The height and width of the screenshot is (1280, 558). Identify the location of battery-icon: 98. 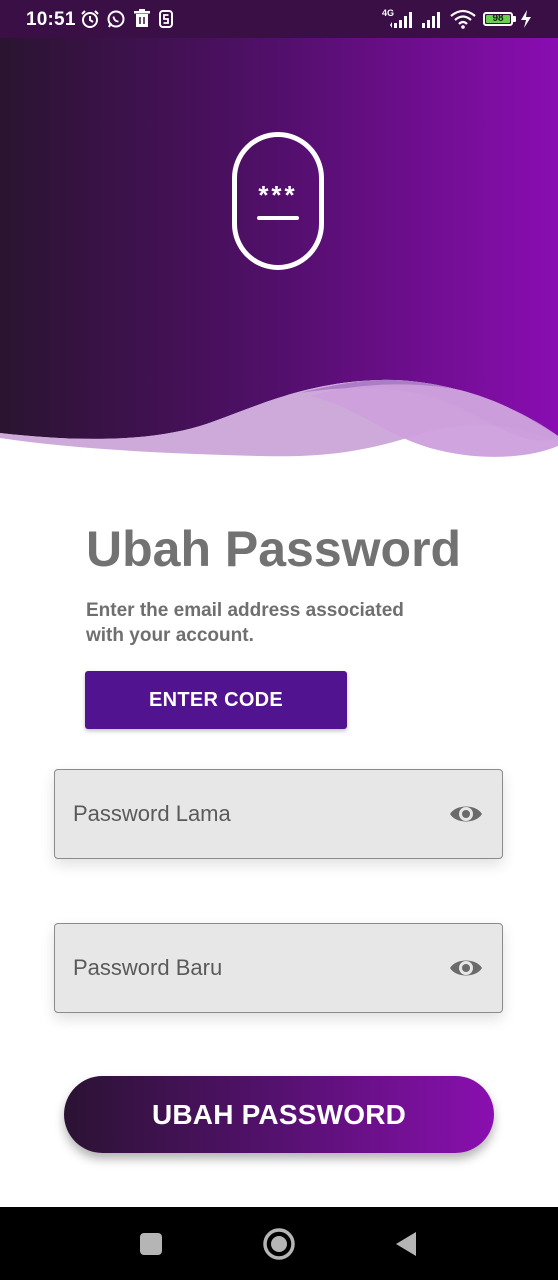
(498, 19).